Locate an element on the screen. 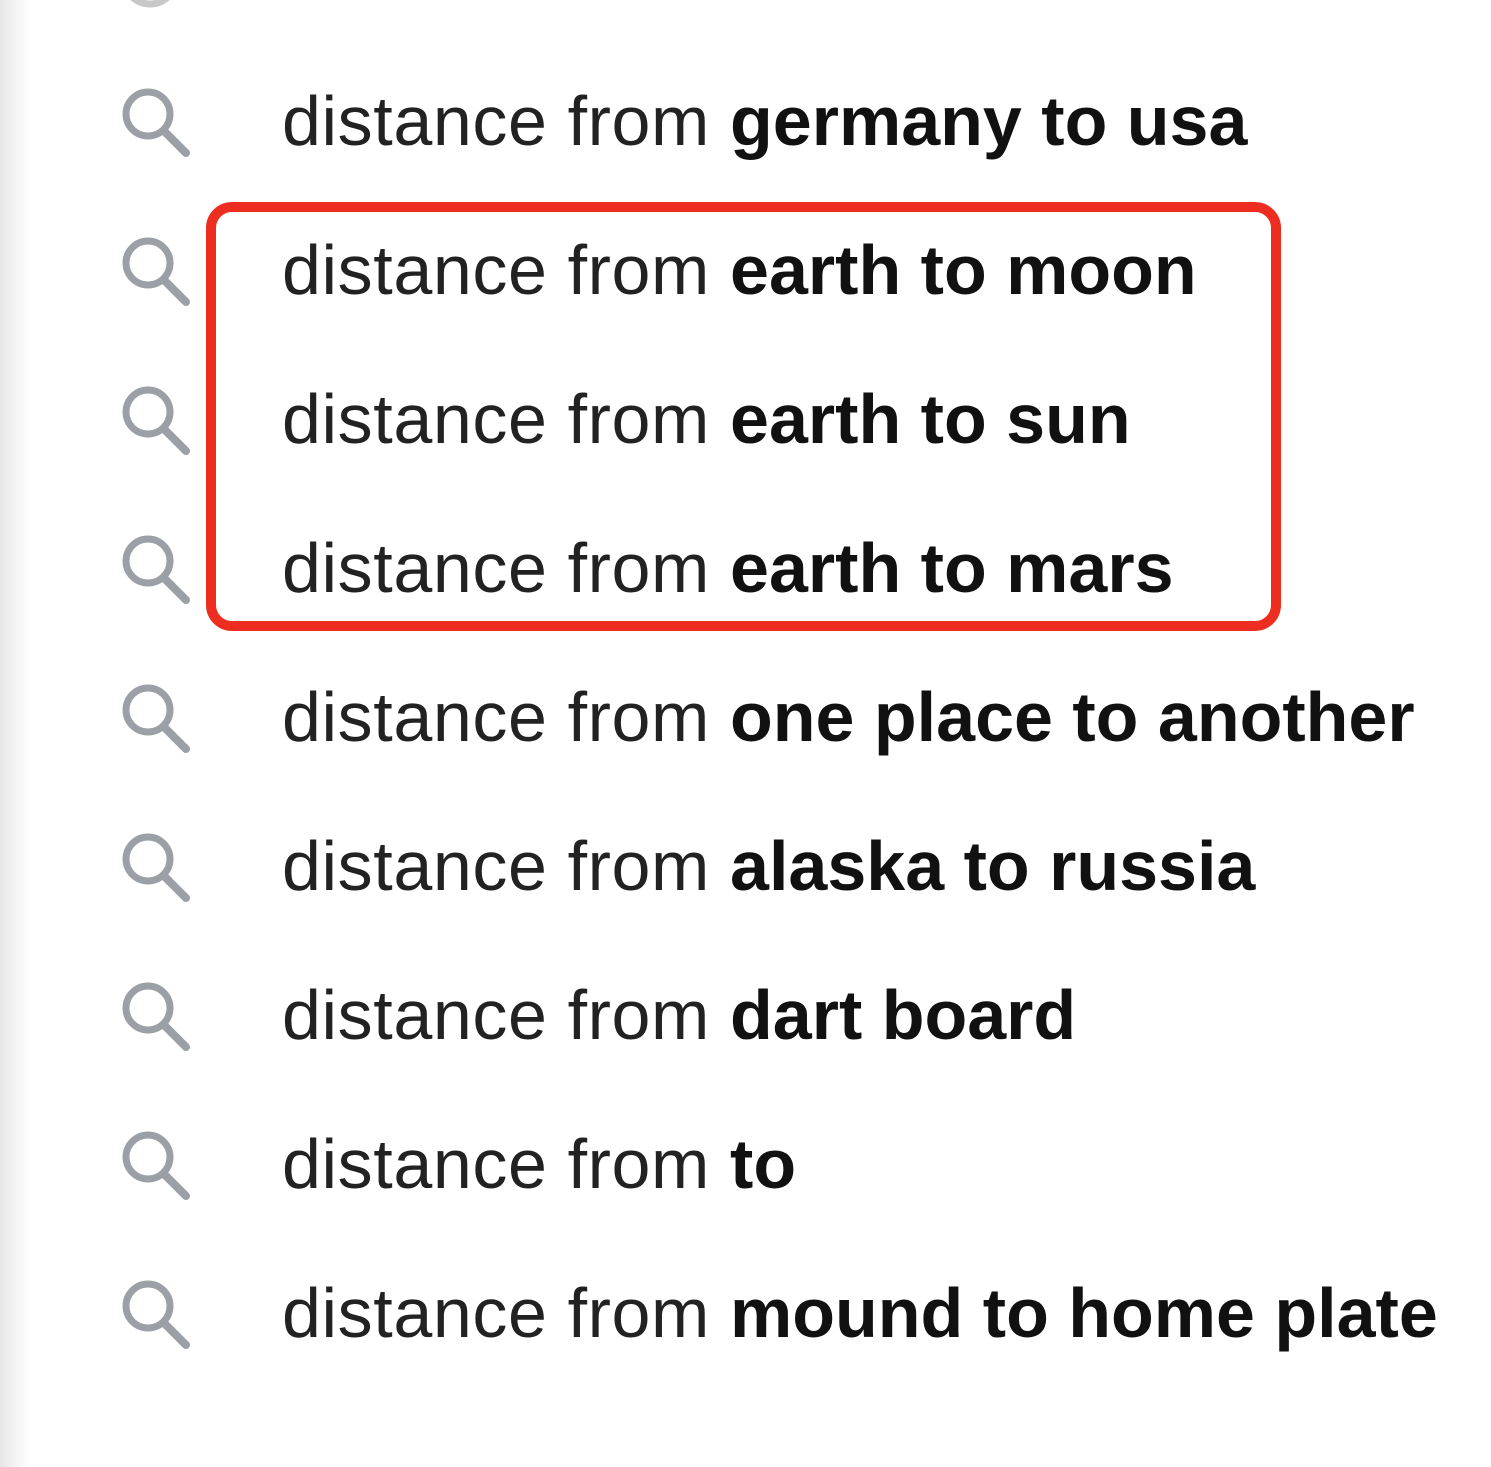  suggestion-text: distance from mound to home plate is located at coordinates (860, 1313).